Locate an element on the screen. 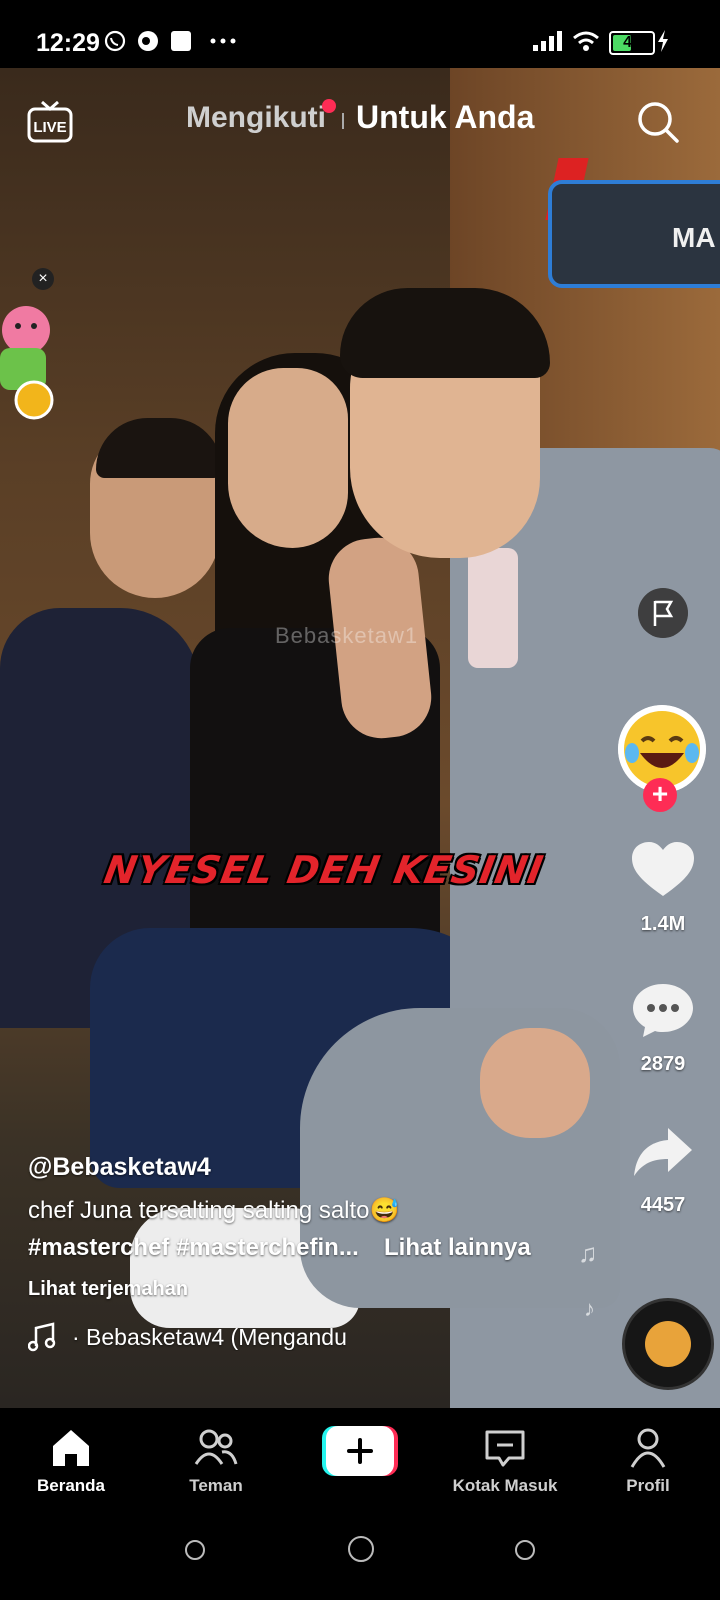 The height and width of the screenshot is (1600, 720). person-middle-head is located at coordinates (288, 458).